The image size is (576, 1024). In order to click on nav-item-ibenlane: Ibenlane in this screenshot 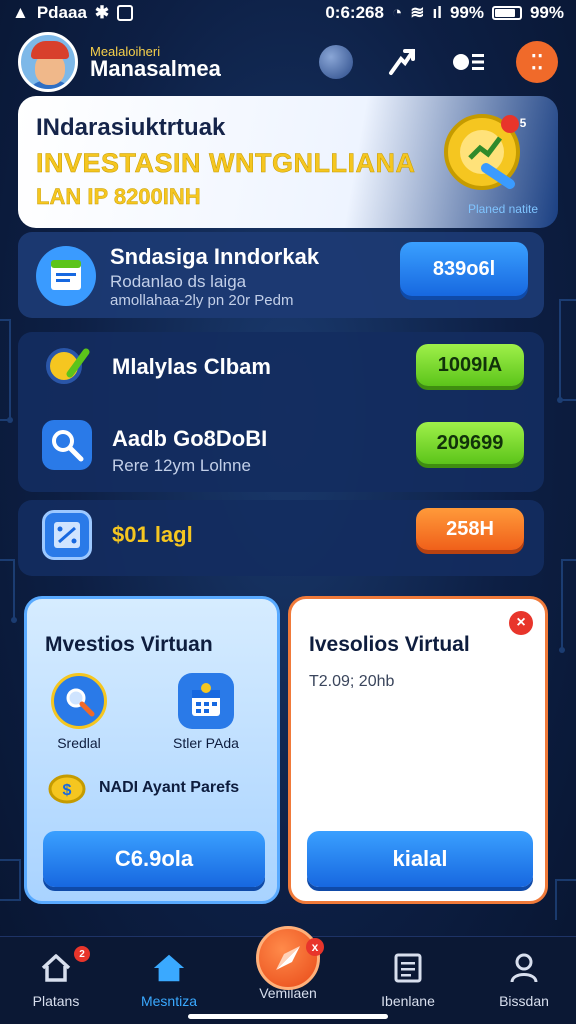, I will do `click(408, 980)`.